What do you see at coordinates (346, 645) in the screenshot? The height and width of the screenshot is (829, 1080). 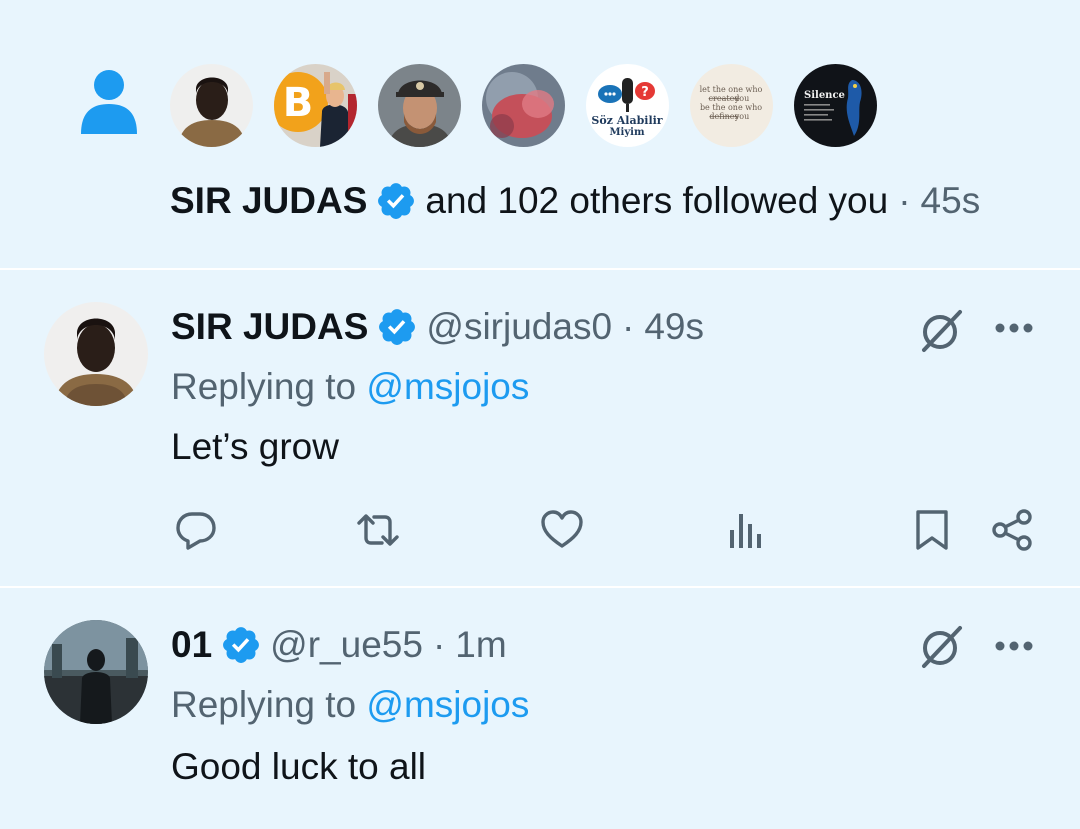 I see `author-handle: @r_ue55` at bounding box center [346, 645].